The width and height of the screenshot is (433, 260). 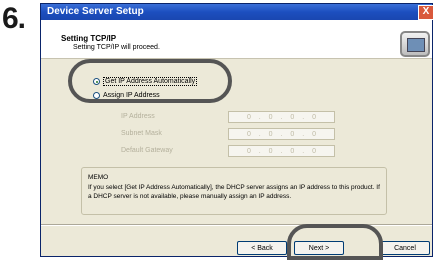 I want to click on cancel-button: Cancel, so click(x=405, y=248).